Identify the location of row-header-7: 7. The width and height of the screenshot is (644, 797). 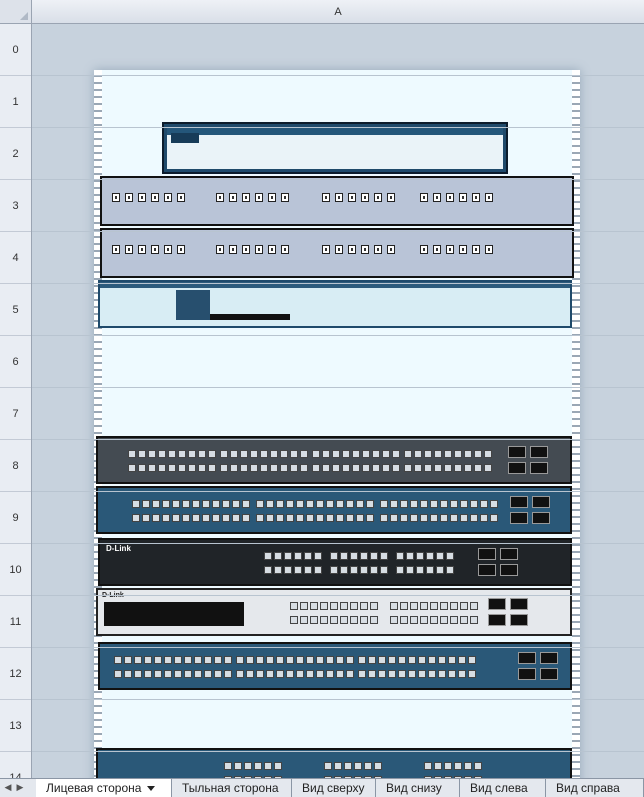
(15, 414).